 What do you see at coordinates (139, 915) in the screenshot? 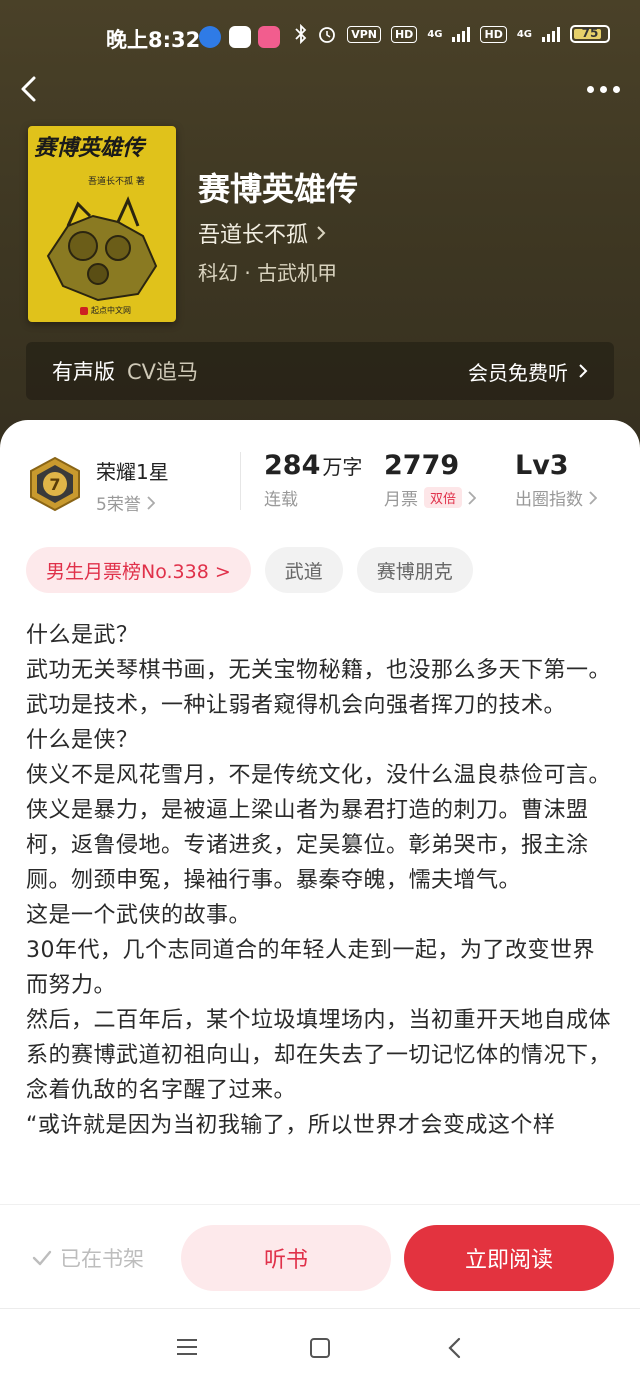
I see `synopsis-paragraph: 这是一个武侠的故事。` at bounding box center [139, 915].